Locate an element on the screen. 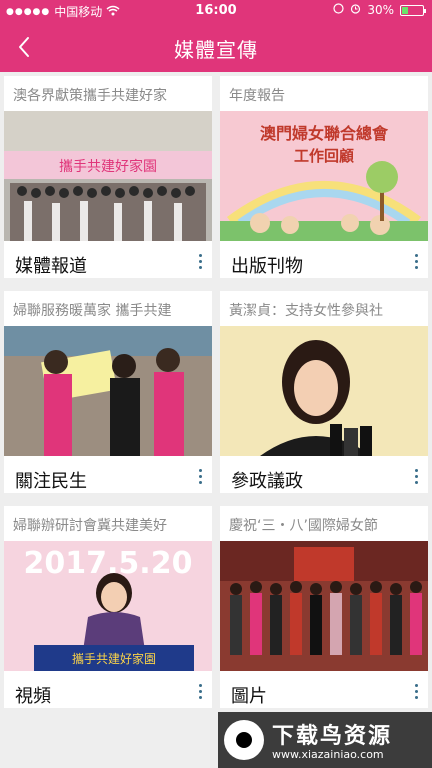  rotation-lock-icon is located at coordinates (338, 10).